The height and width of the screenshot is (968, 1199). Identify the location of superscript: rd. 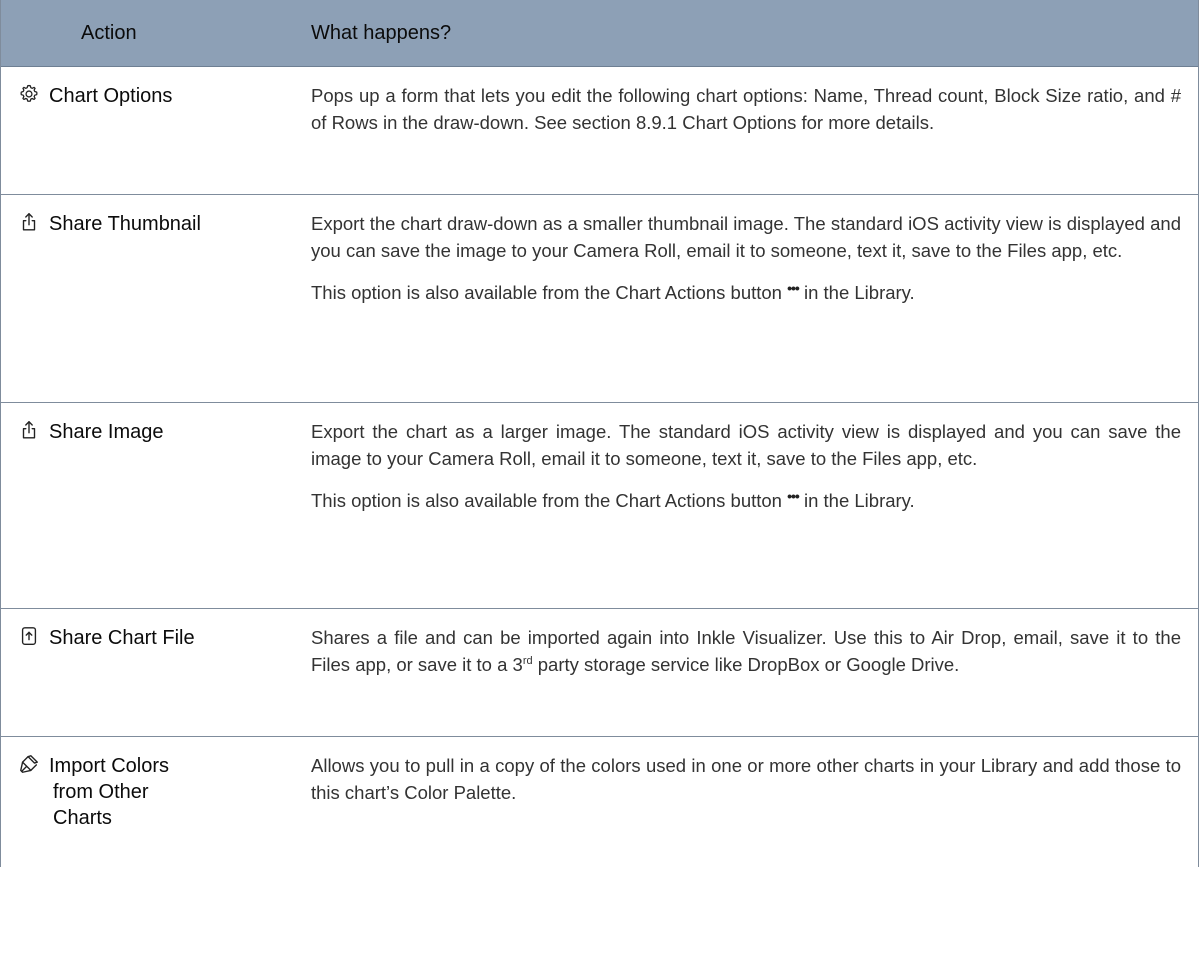
(527, 660).